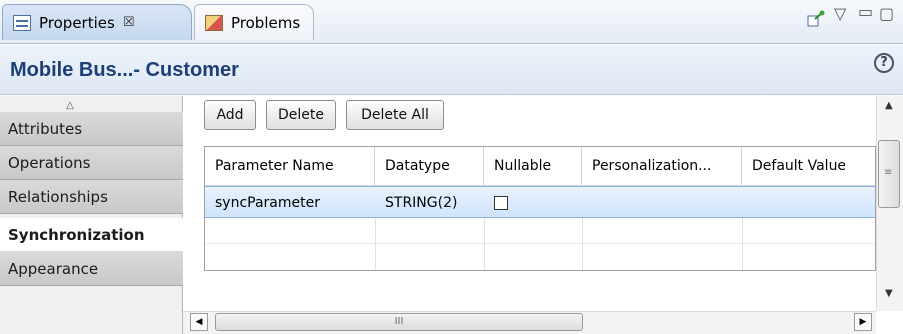  What do you see at coordinates (889, 293) in the screenshot?
I see `scroll-down-arrow-icon: ▼` at bounding box center [889, 293].